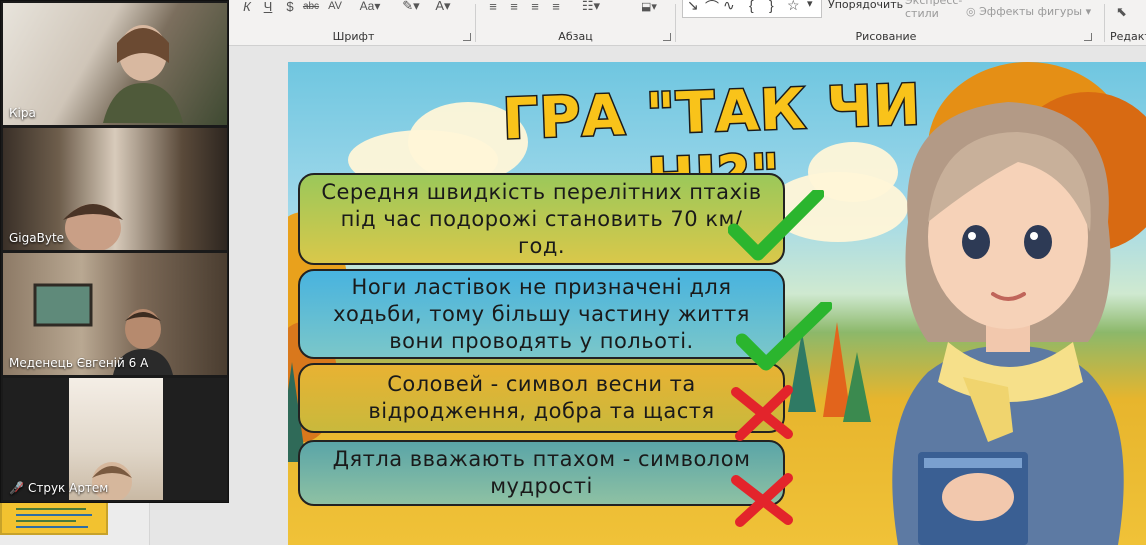 This screenshot has width=1146, height=545. What do you see at coordinates (857, 387) in the screenshot?
I see `pine-tree` at bounding box center [857, 387].